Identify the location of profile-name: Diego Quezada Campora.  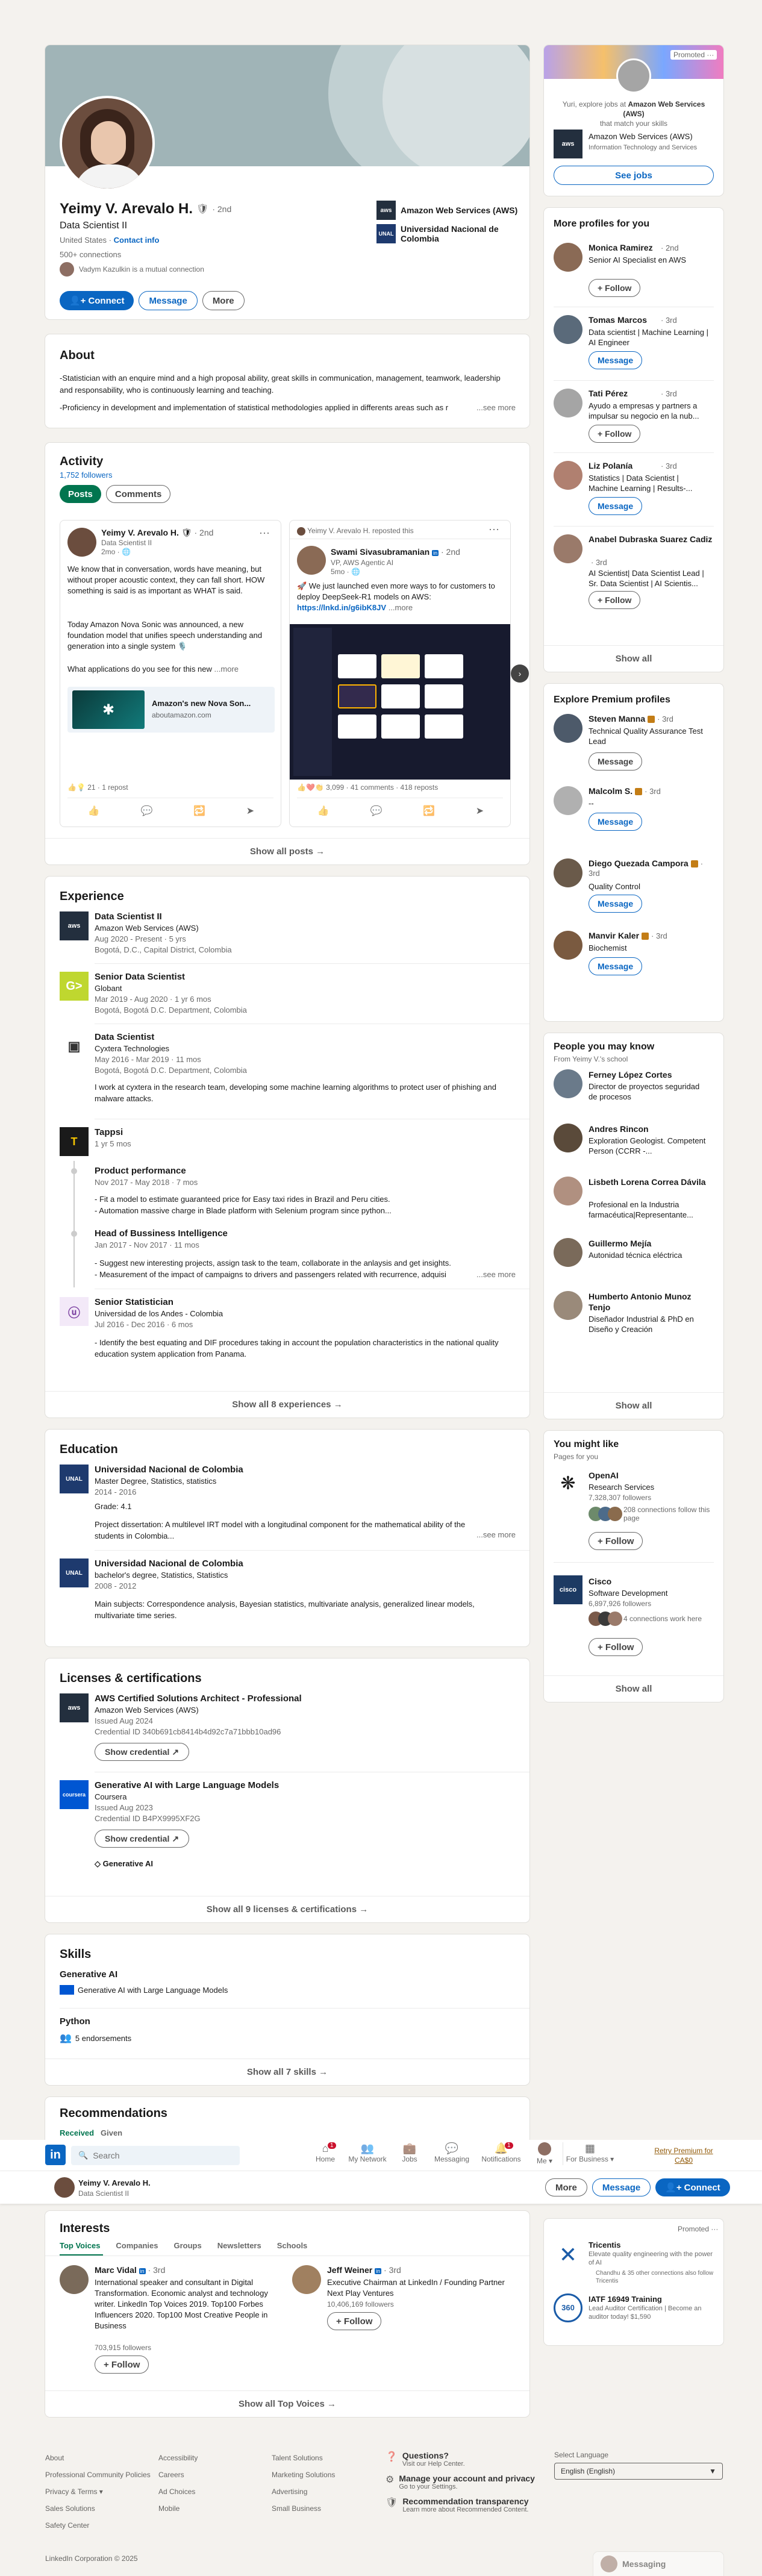
(639, 863).